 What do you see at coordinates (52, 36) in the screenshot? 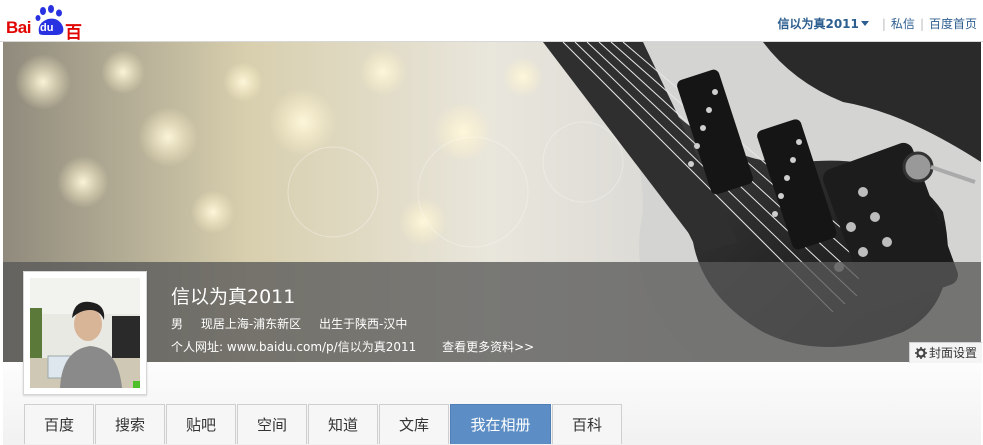
I see `baidu-logo: Bai du 百度` at bounding box center [52, 36].